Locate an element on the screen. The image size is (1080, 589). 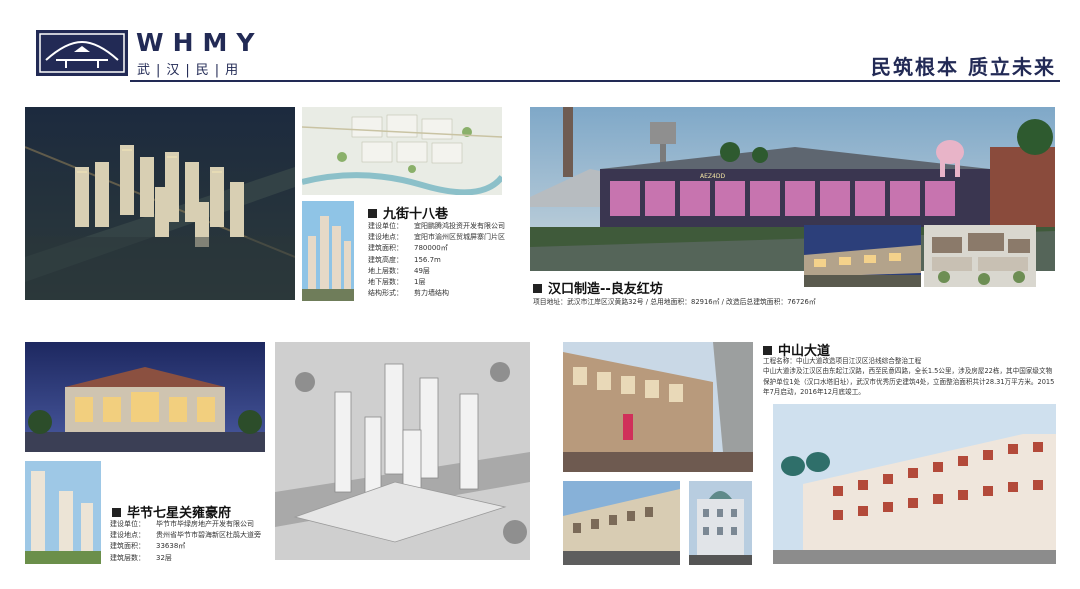
bijie-aerial-photo is located at coordinates (402, 451).